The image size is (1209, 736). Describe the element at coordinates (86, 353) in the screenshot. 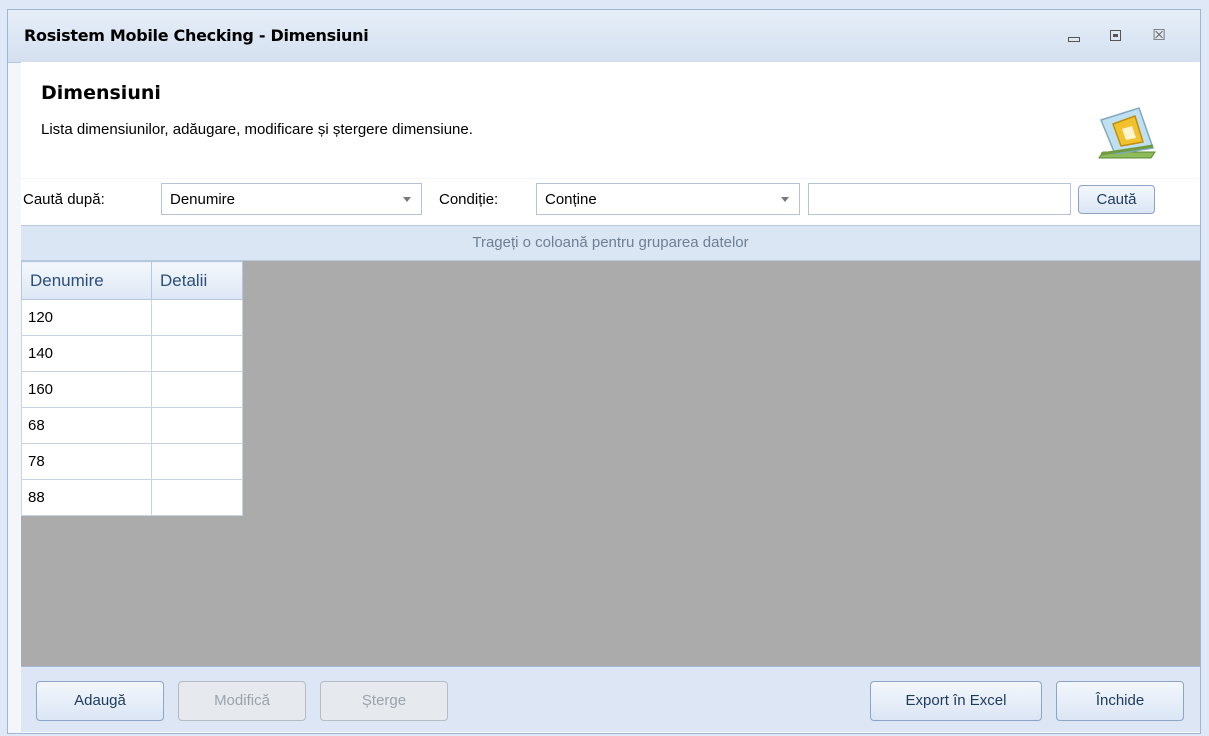

I see `cell-denumire: 140` at that location.